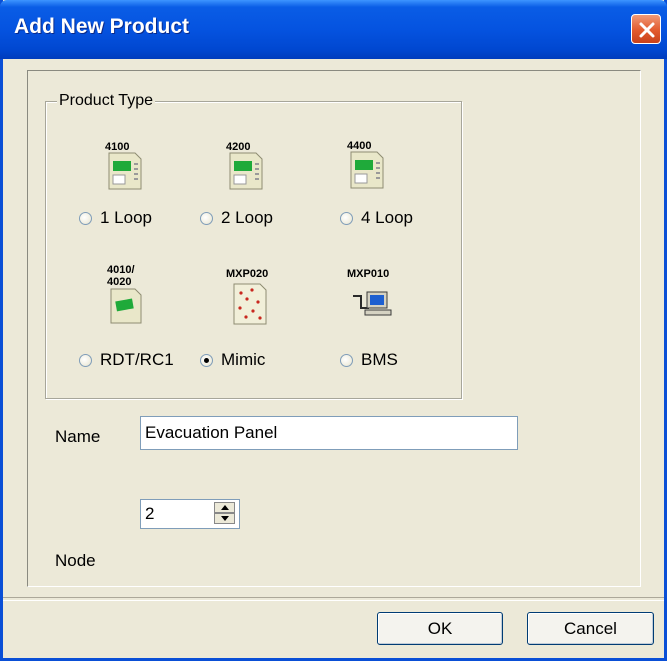 The height and width of the screenshot is (661, 667). Describe the element at coordinates (243, 359) in the screenshot. I see `radio-mimic-label: Mimic` at that location.